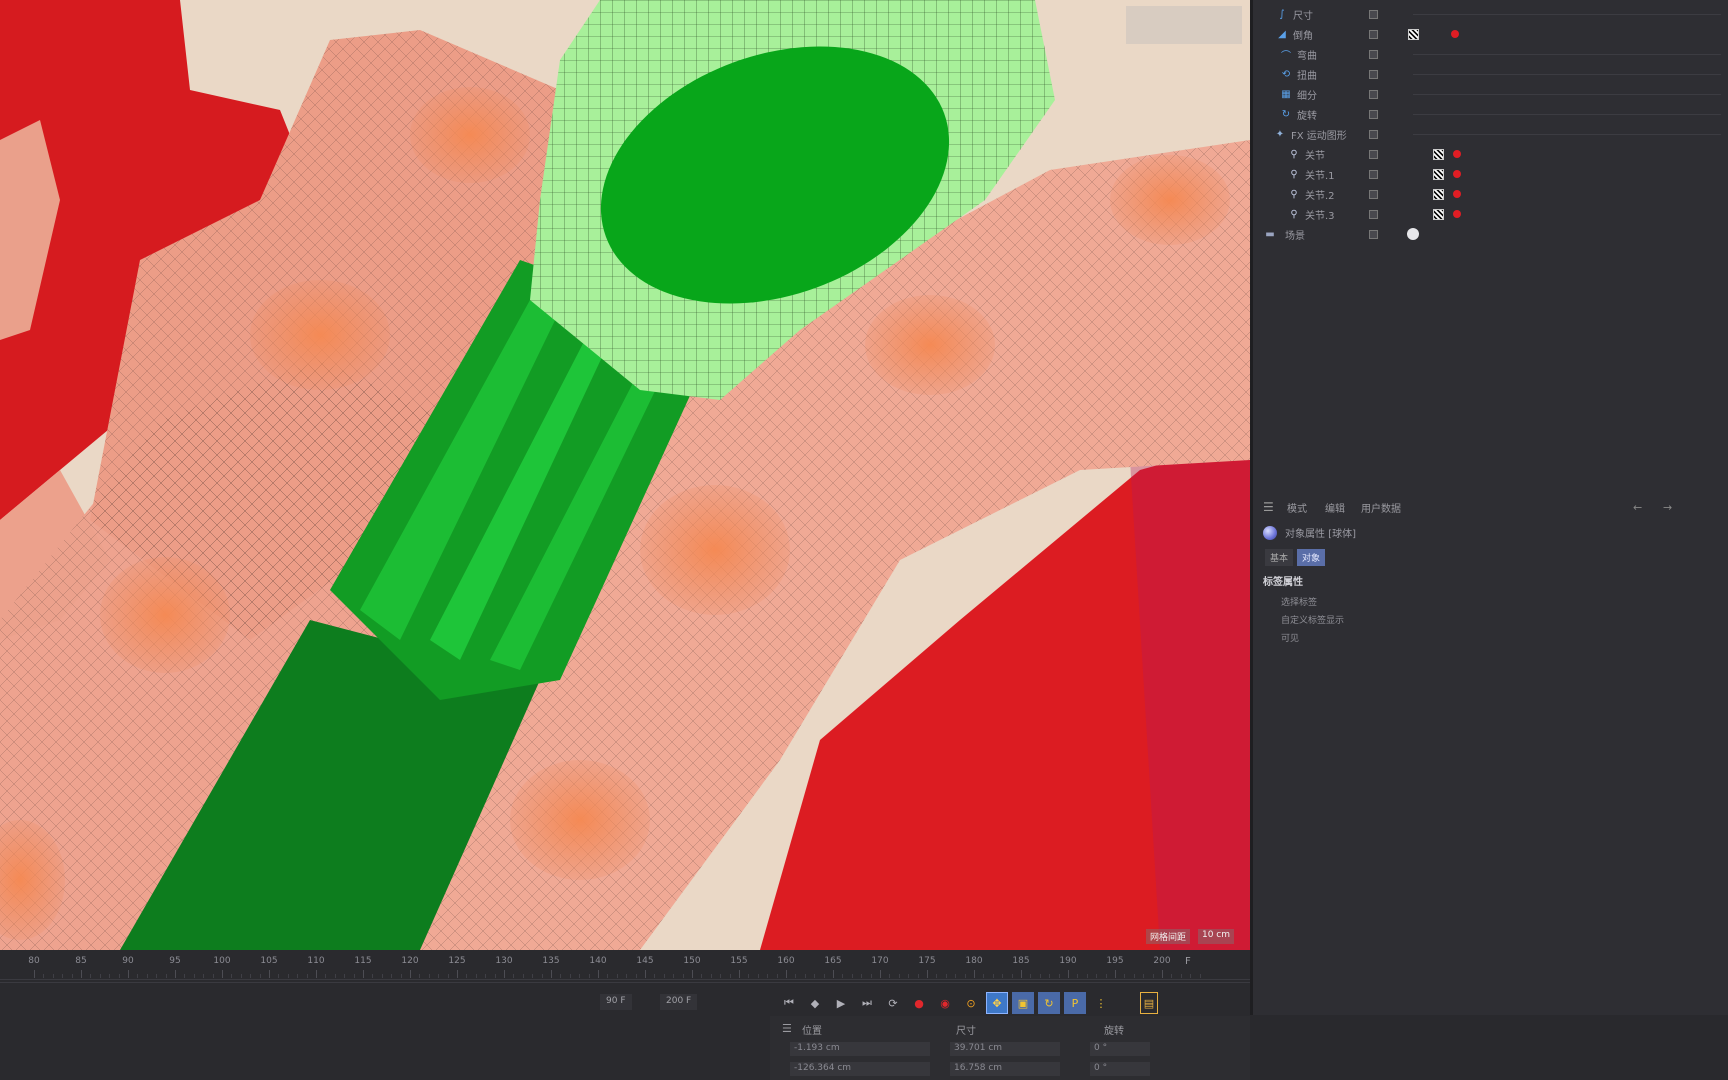 The width and height of the screenshot is (1728, 1080). What do you see at coordinates (815, 1003) in the screenshot?
I see `prev-key-icon: ◆` at bounding box center [815, 1003].